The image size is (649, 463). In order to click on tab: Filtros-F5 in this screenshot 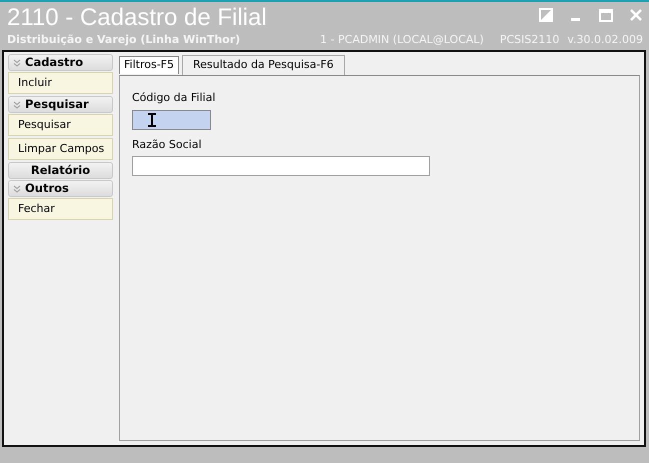, I will do `click(149, 65)`.